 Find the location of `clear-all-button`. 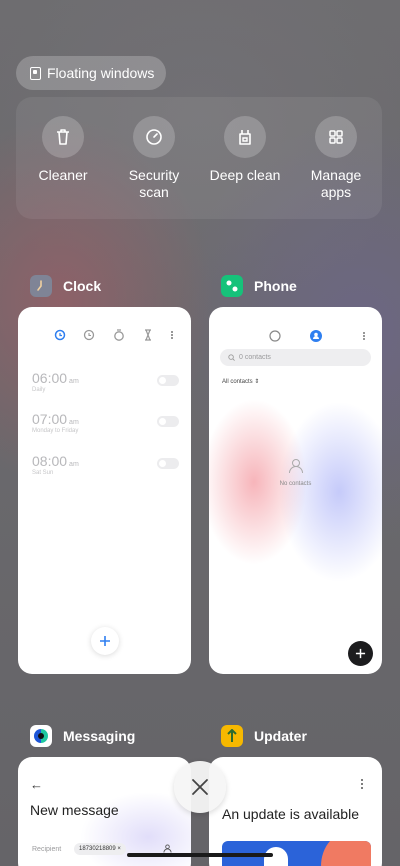

clear-all-button is located at coordinates (200, 787).